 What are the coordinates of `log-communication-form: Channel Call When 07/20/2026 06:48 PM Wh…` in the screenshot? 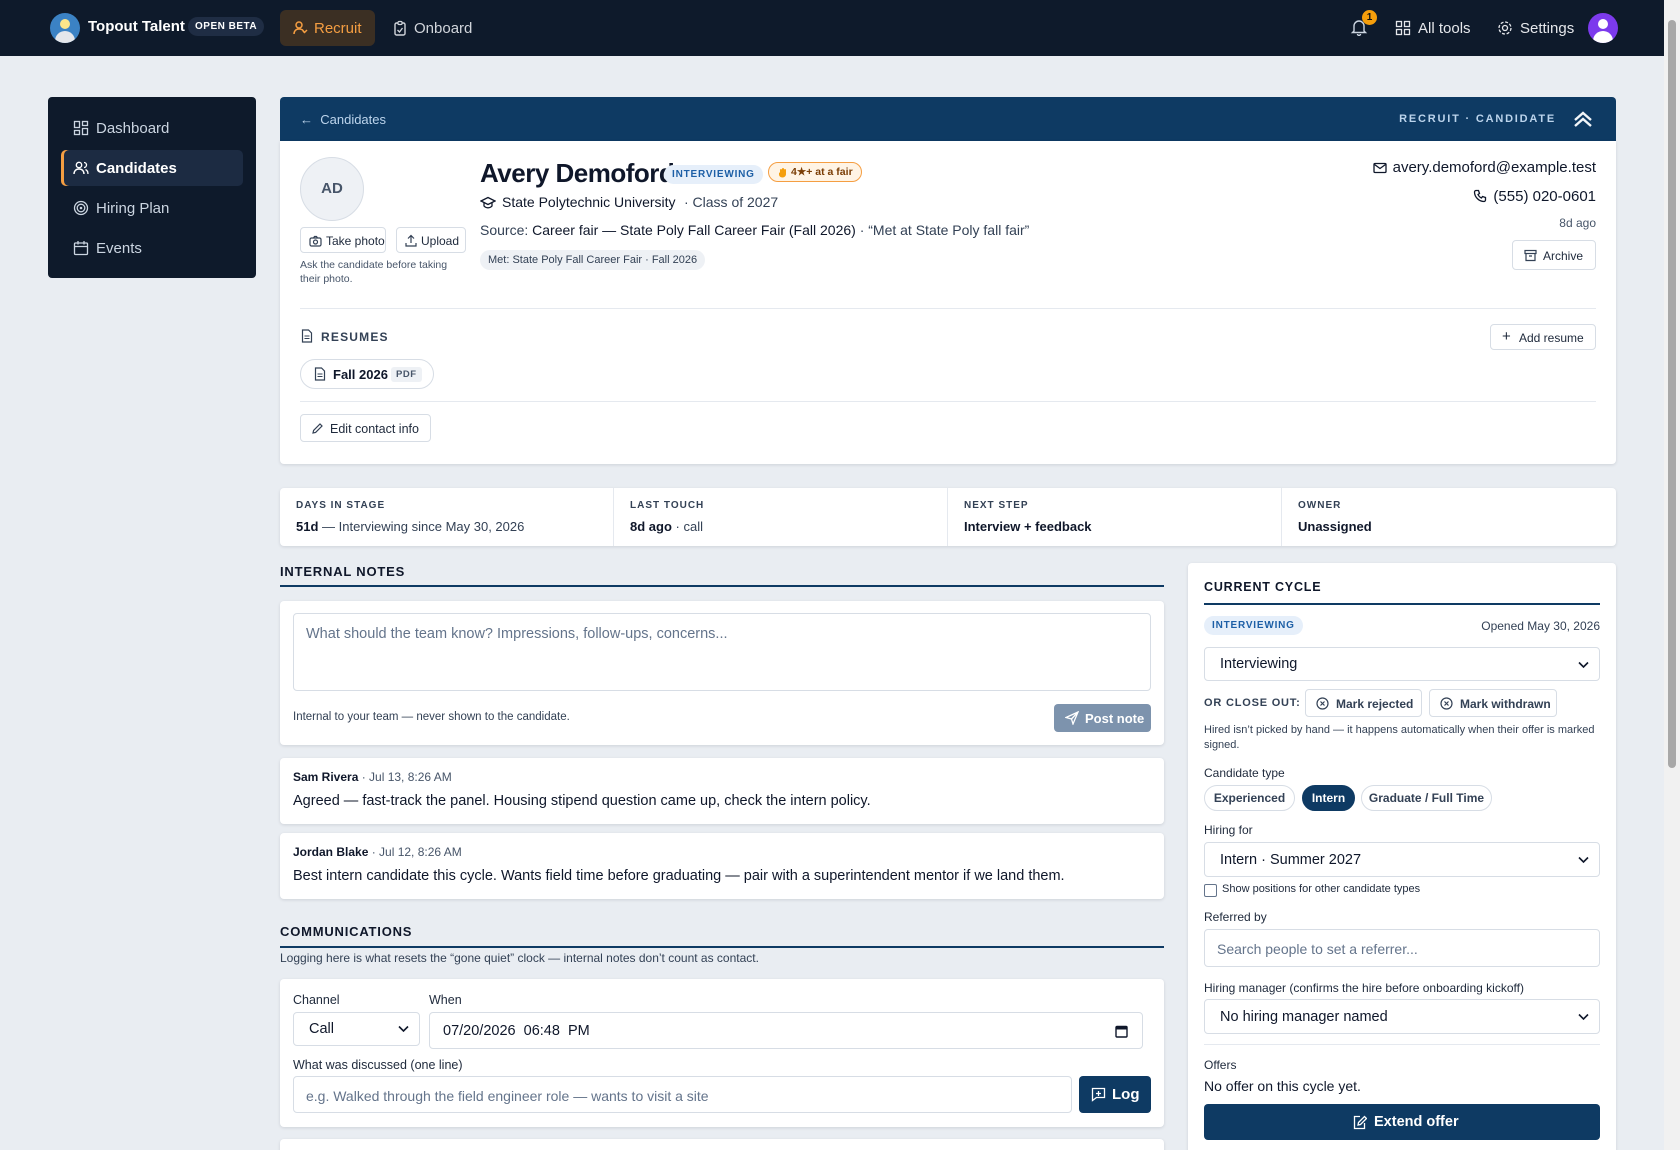 It's located at (722, 1053).